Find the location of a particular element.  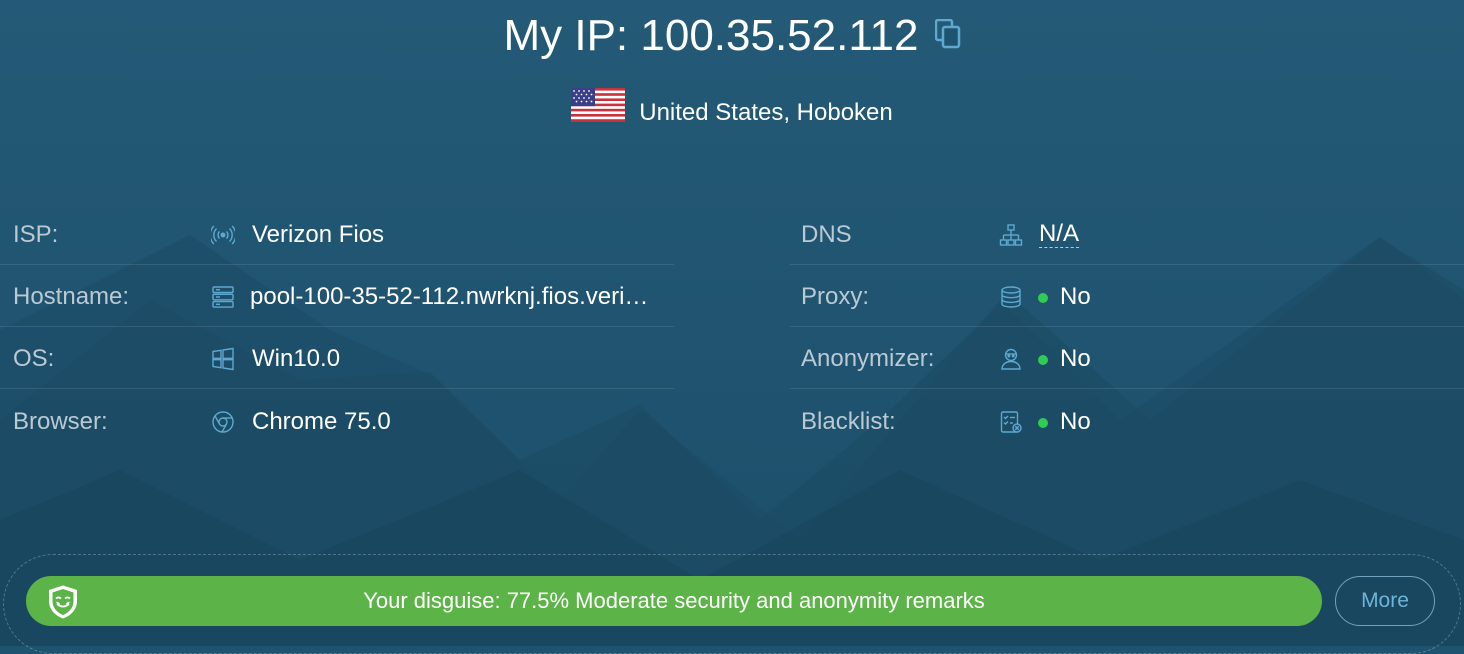

copy-icon is located at coordinates (947, 35).